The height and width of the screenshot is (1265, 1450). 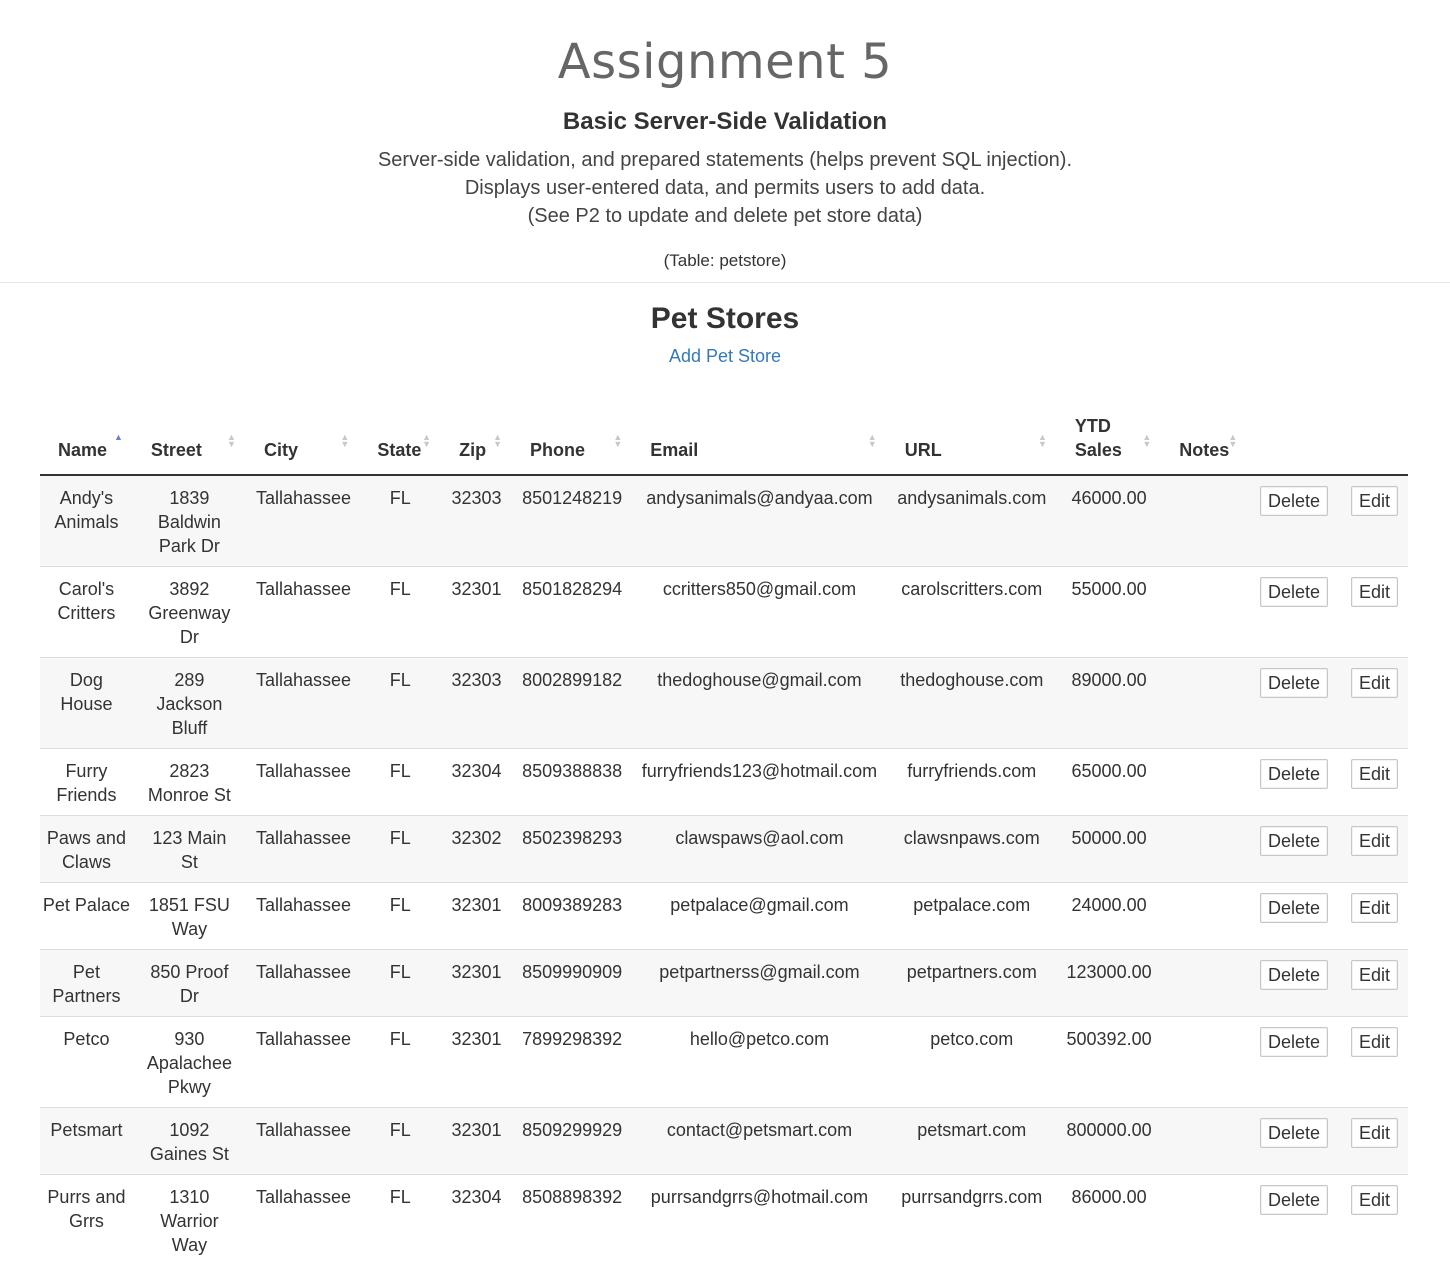 I want to click on cell-phone: 8509990909, so click(x=572, y=983).